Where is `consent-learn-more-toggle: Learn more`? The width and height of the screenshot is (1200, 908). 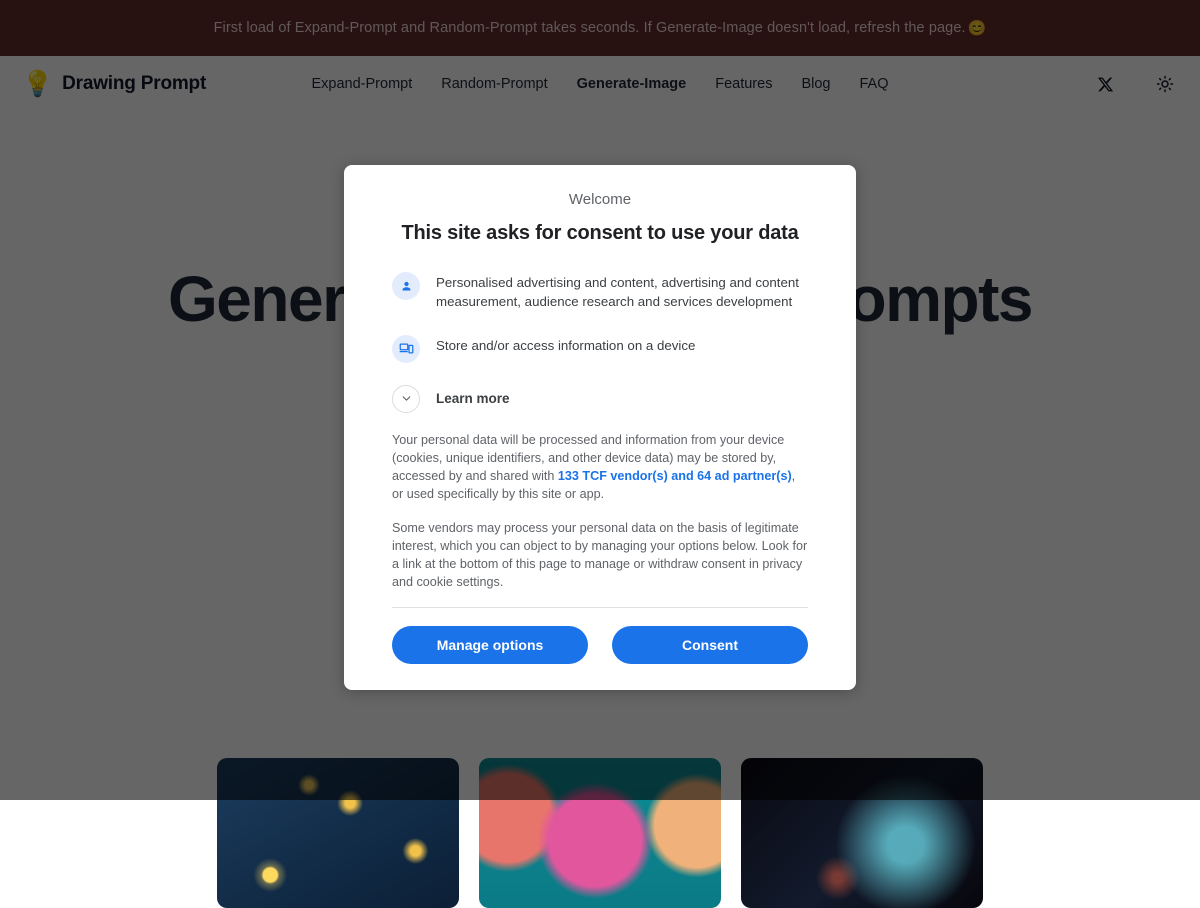 consent-learn-more-toggle: Learn more is located at coordinates (600, 399).